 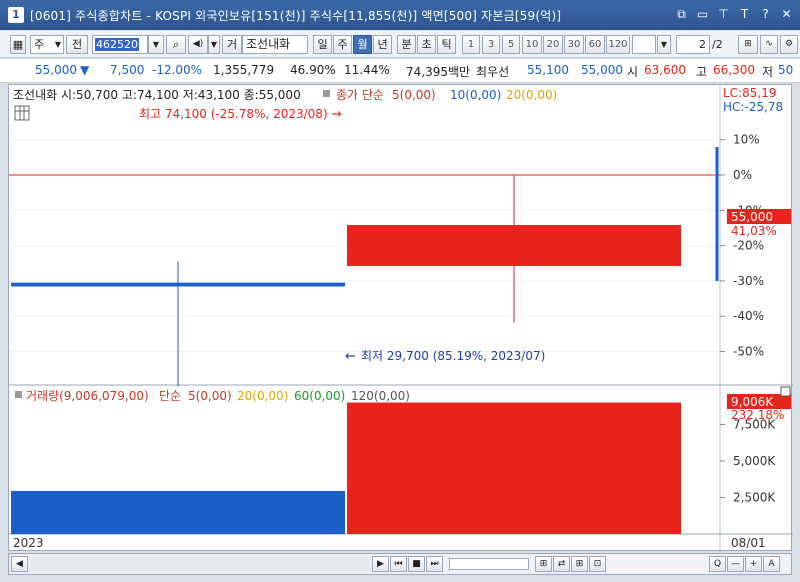 What do you see at coordinates (362, 44) in the screenshot?
I see `period-month-button: 월` at bounding box center [362, 44].